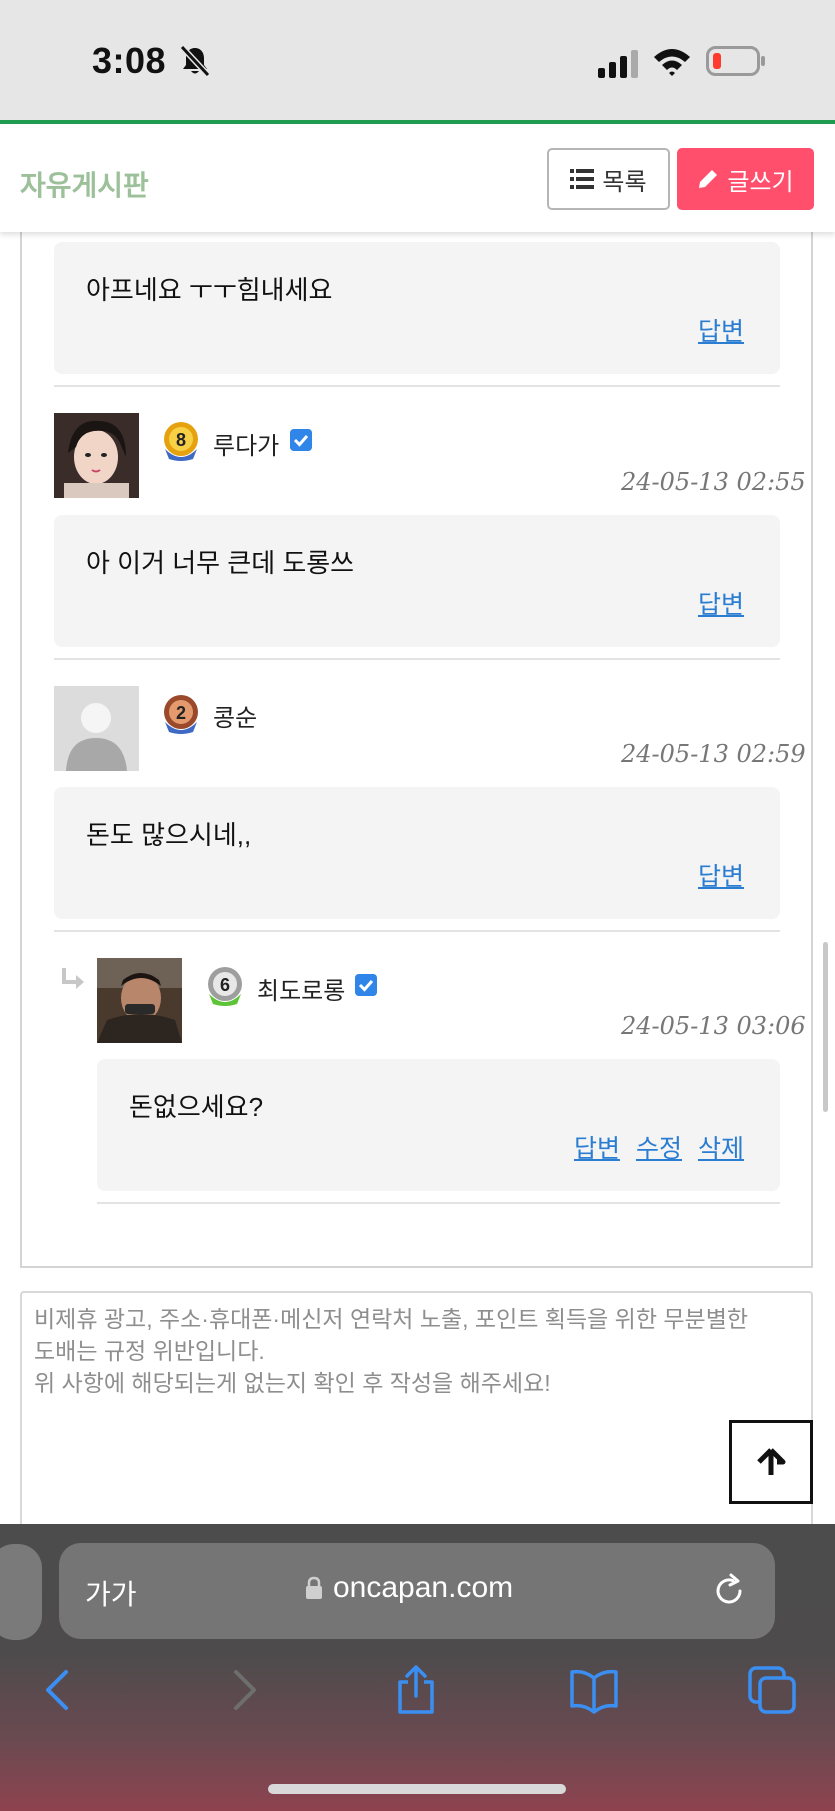 The width and height of the screenshot is (835, 1811). Describe the element at coordinates (196, 1107) in the screenshot. I see `comment-text: 돈없으세요?` at that location.